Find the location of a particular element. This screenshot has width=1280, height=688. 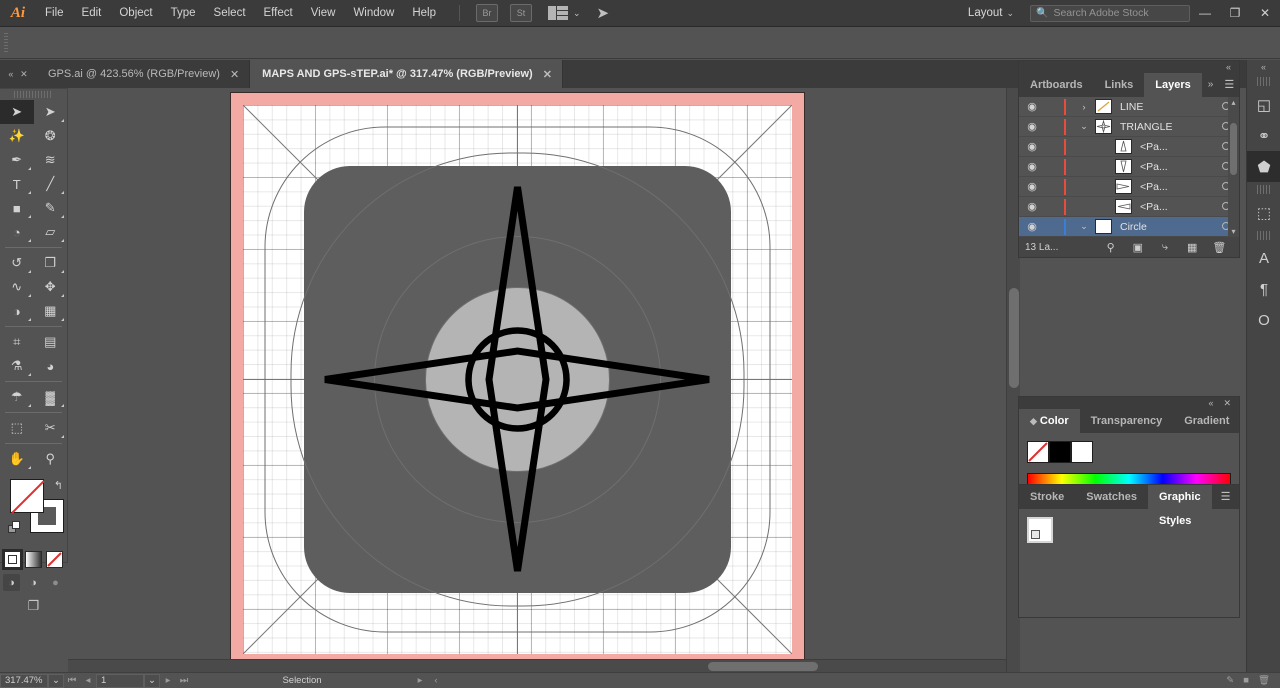

collapse-icon: « is located at coordinates (10, 74).